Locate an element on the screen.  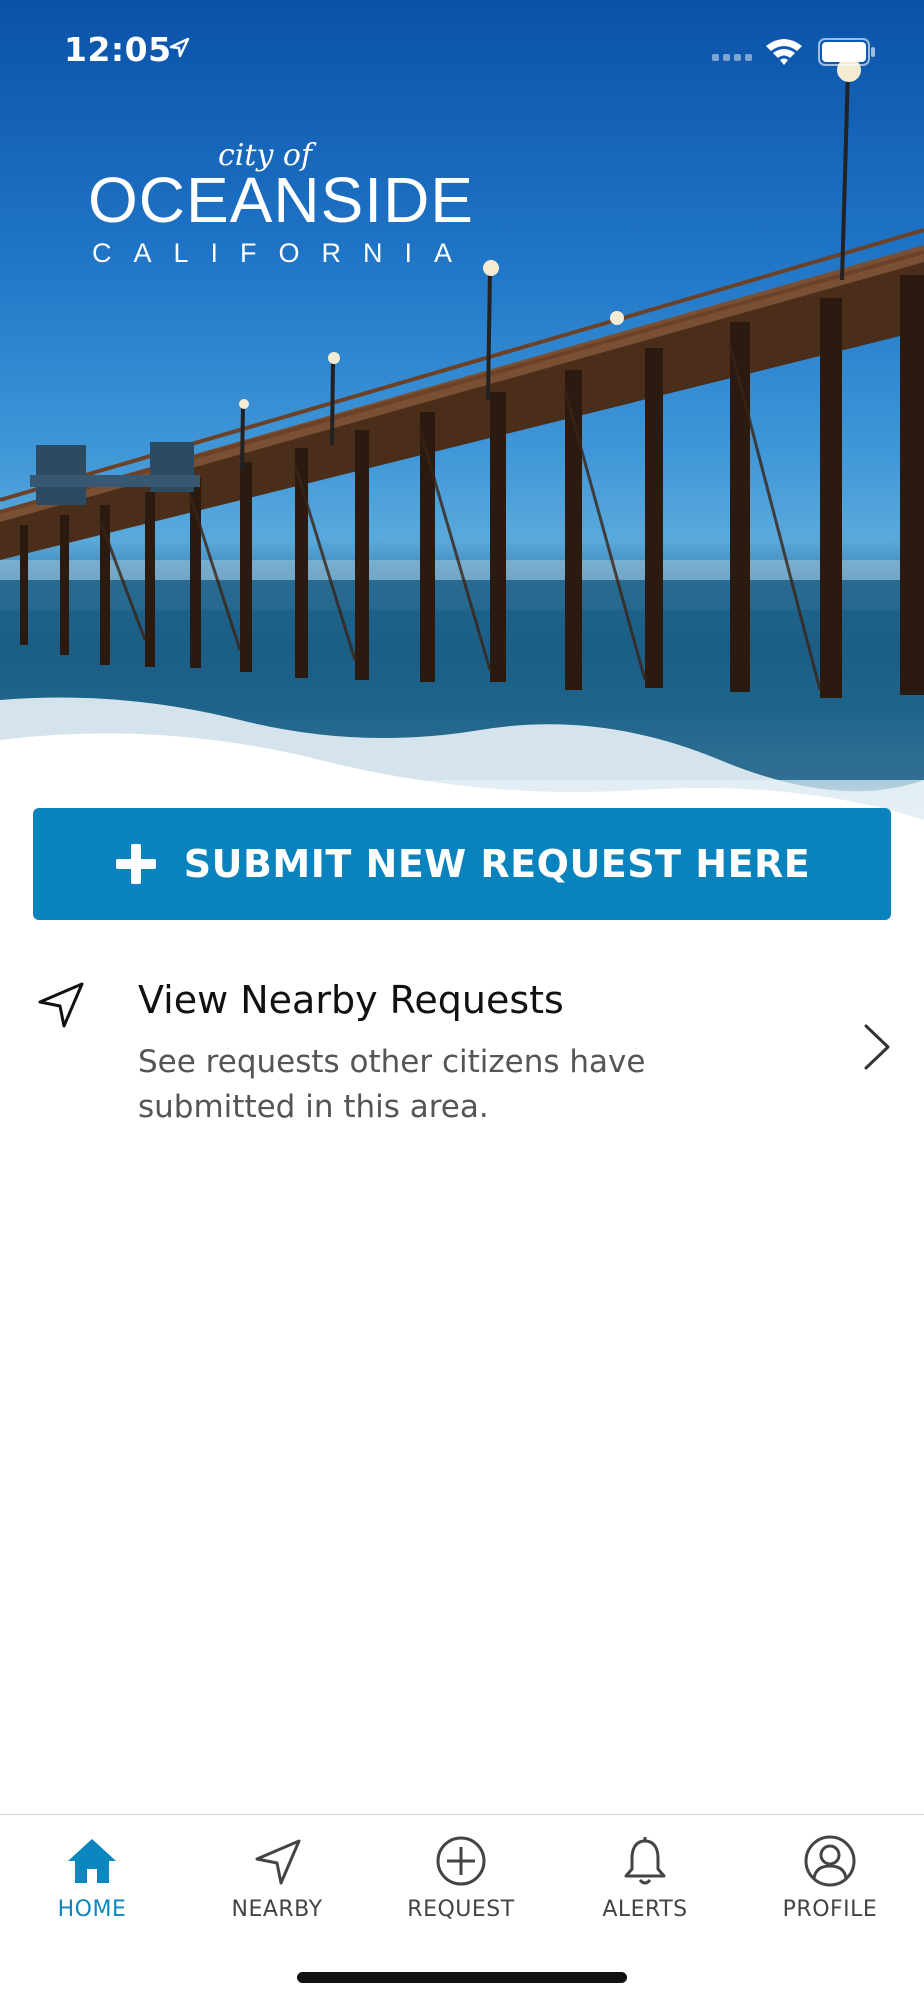
logo-city-name: OCEANSIDE is located at coordinates (281, 200).